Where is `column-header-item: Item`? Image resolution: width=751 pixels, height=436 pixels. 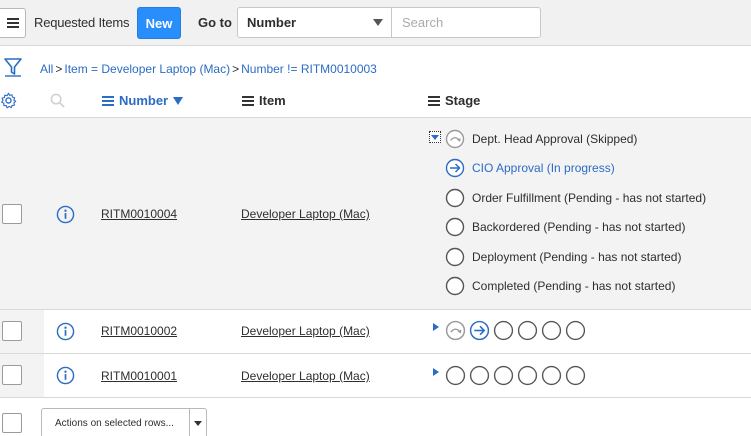
column-header-item: Item is located at coordinates (264, 100).